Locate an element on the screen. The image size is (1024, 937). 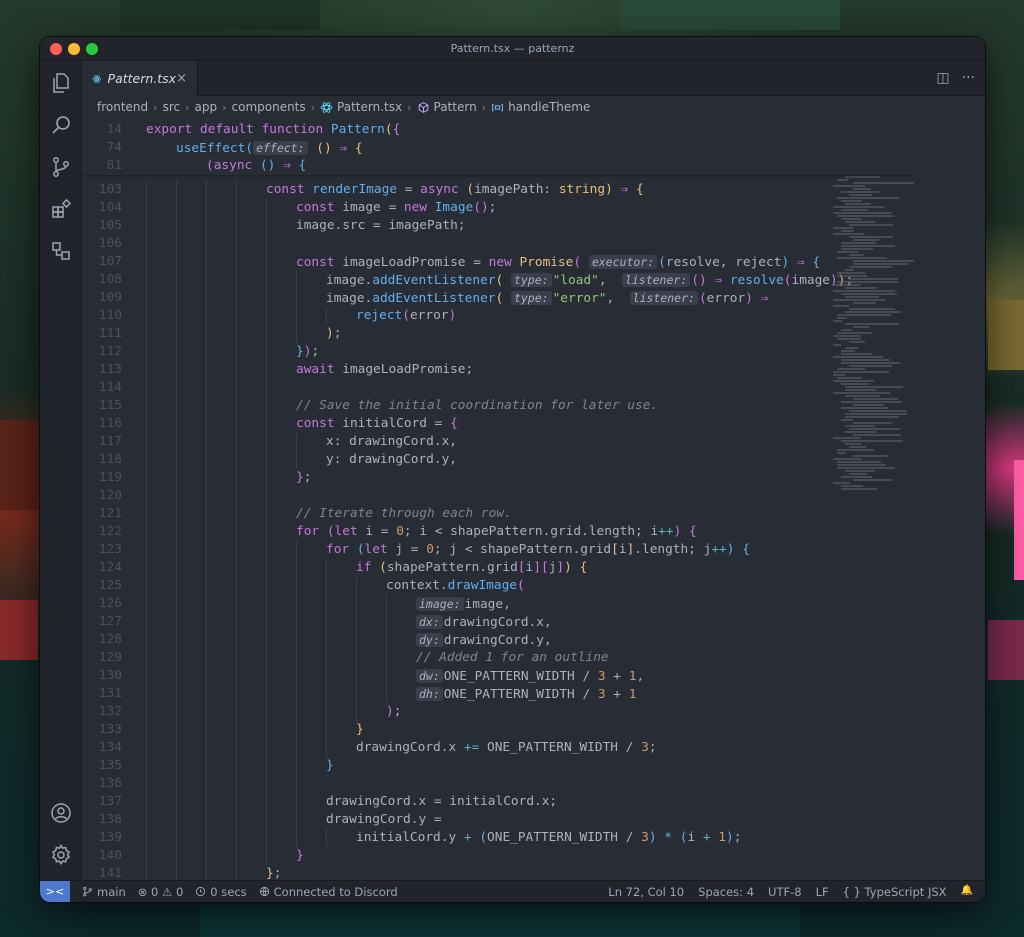
explorer-icon is located at coordinates (61, 83).